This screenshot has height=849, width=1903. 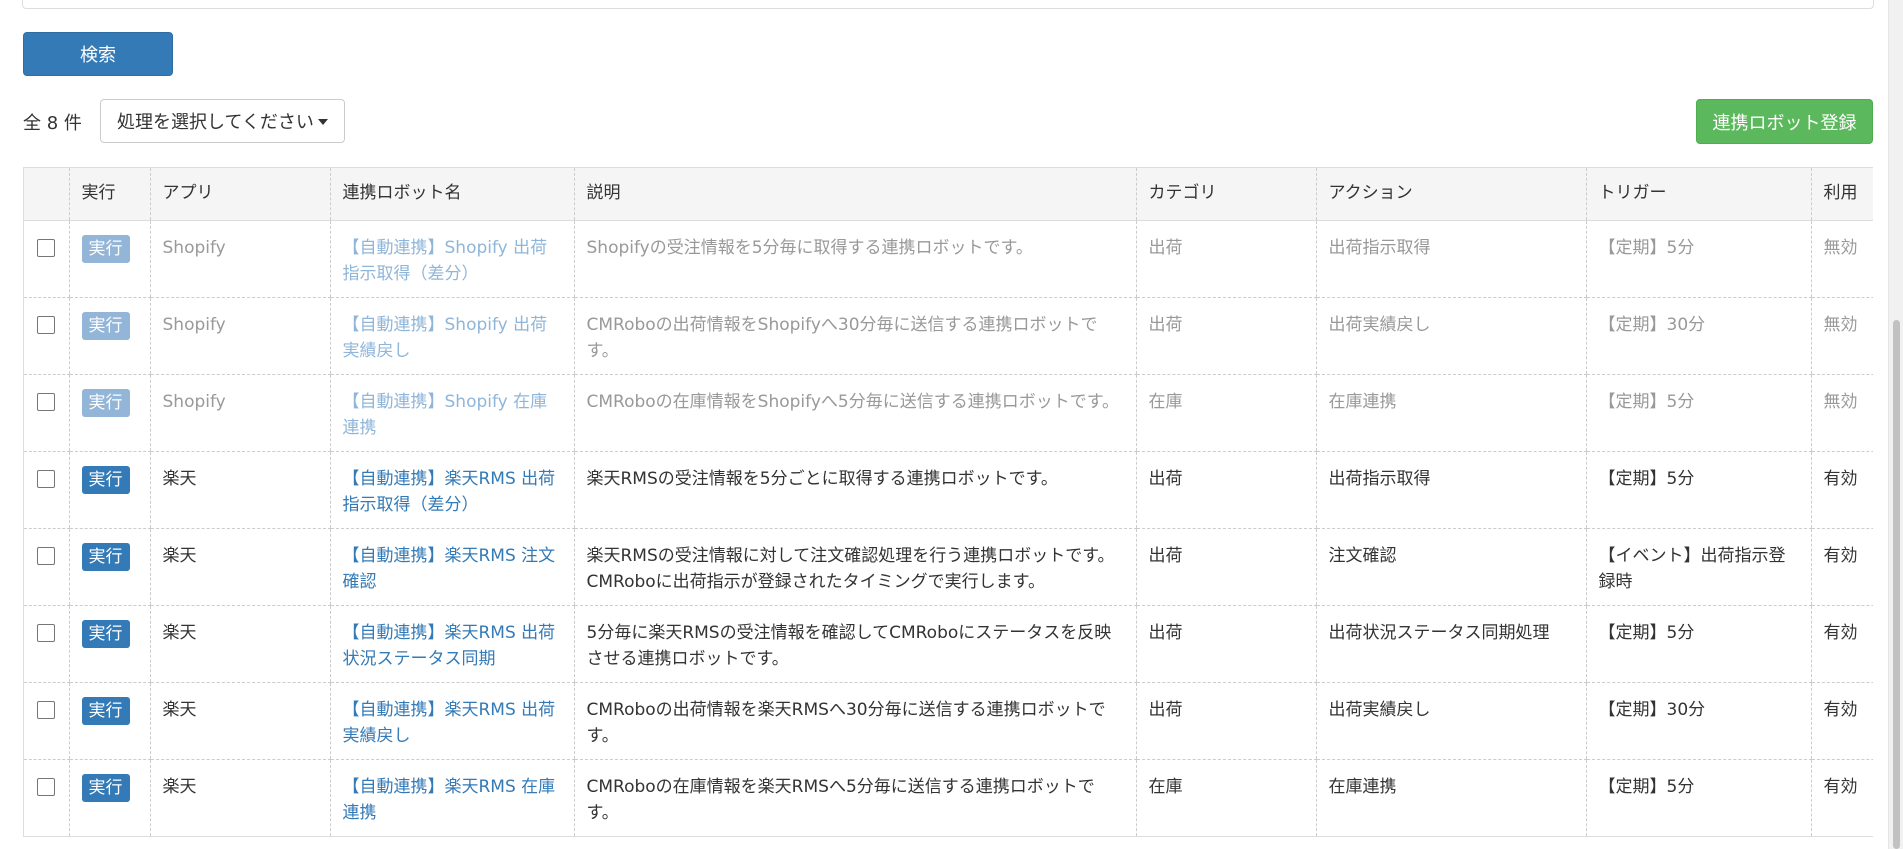 I want to click on col-header-robot-name: 連携ロボット名, so click(x=452, y=194).